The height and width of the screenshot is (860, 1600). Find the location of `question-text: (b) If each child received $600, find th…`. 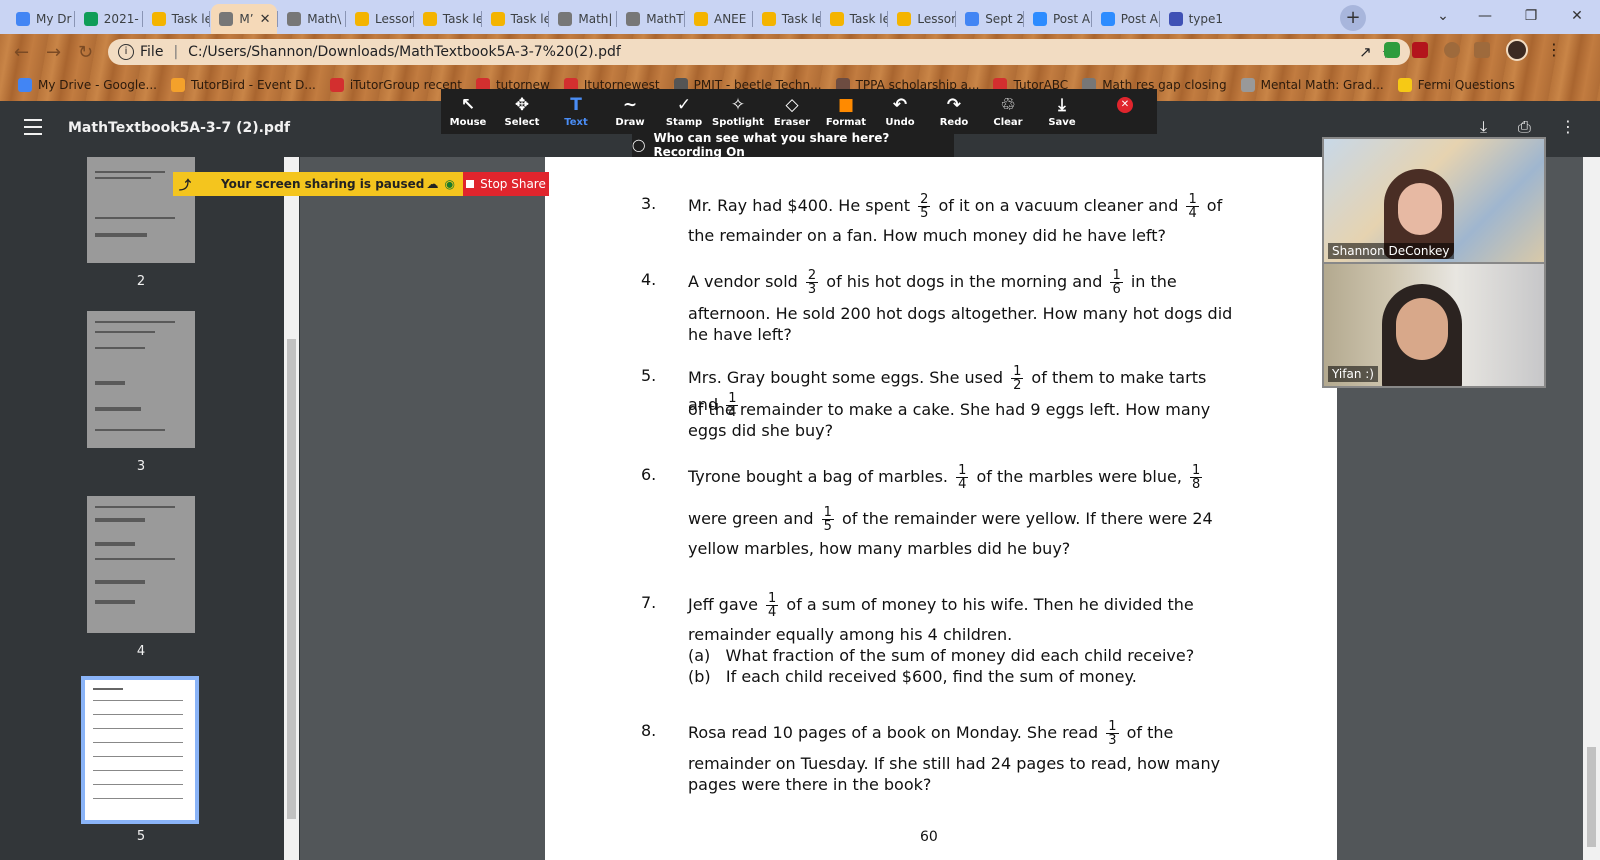

question-text: (b) If each child received $600, find th… is located at coordinates (912, 676).